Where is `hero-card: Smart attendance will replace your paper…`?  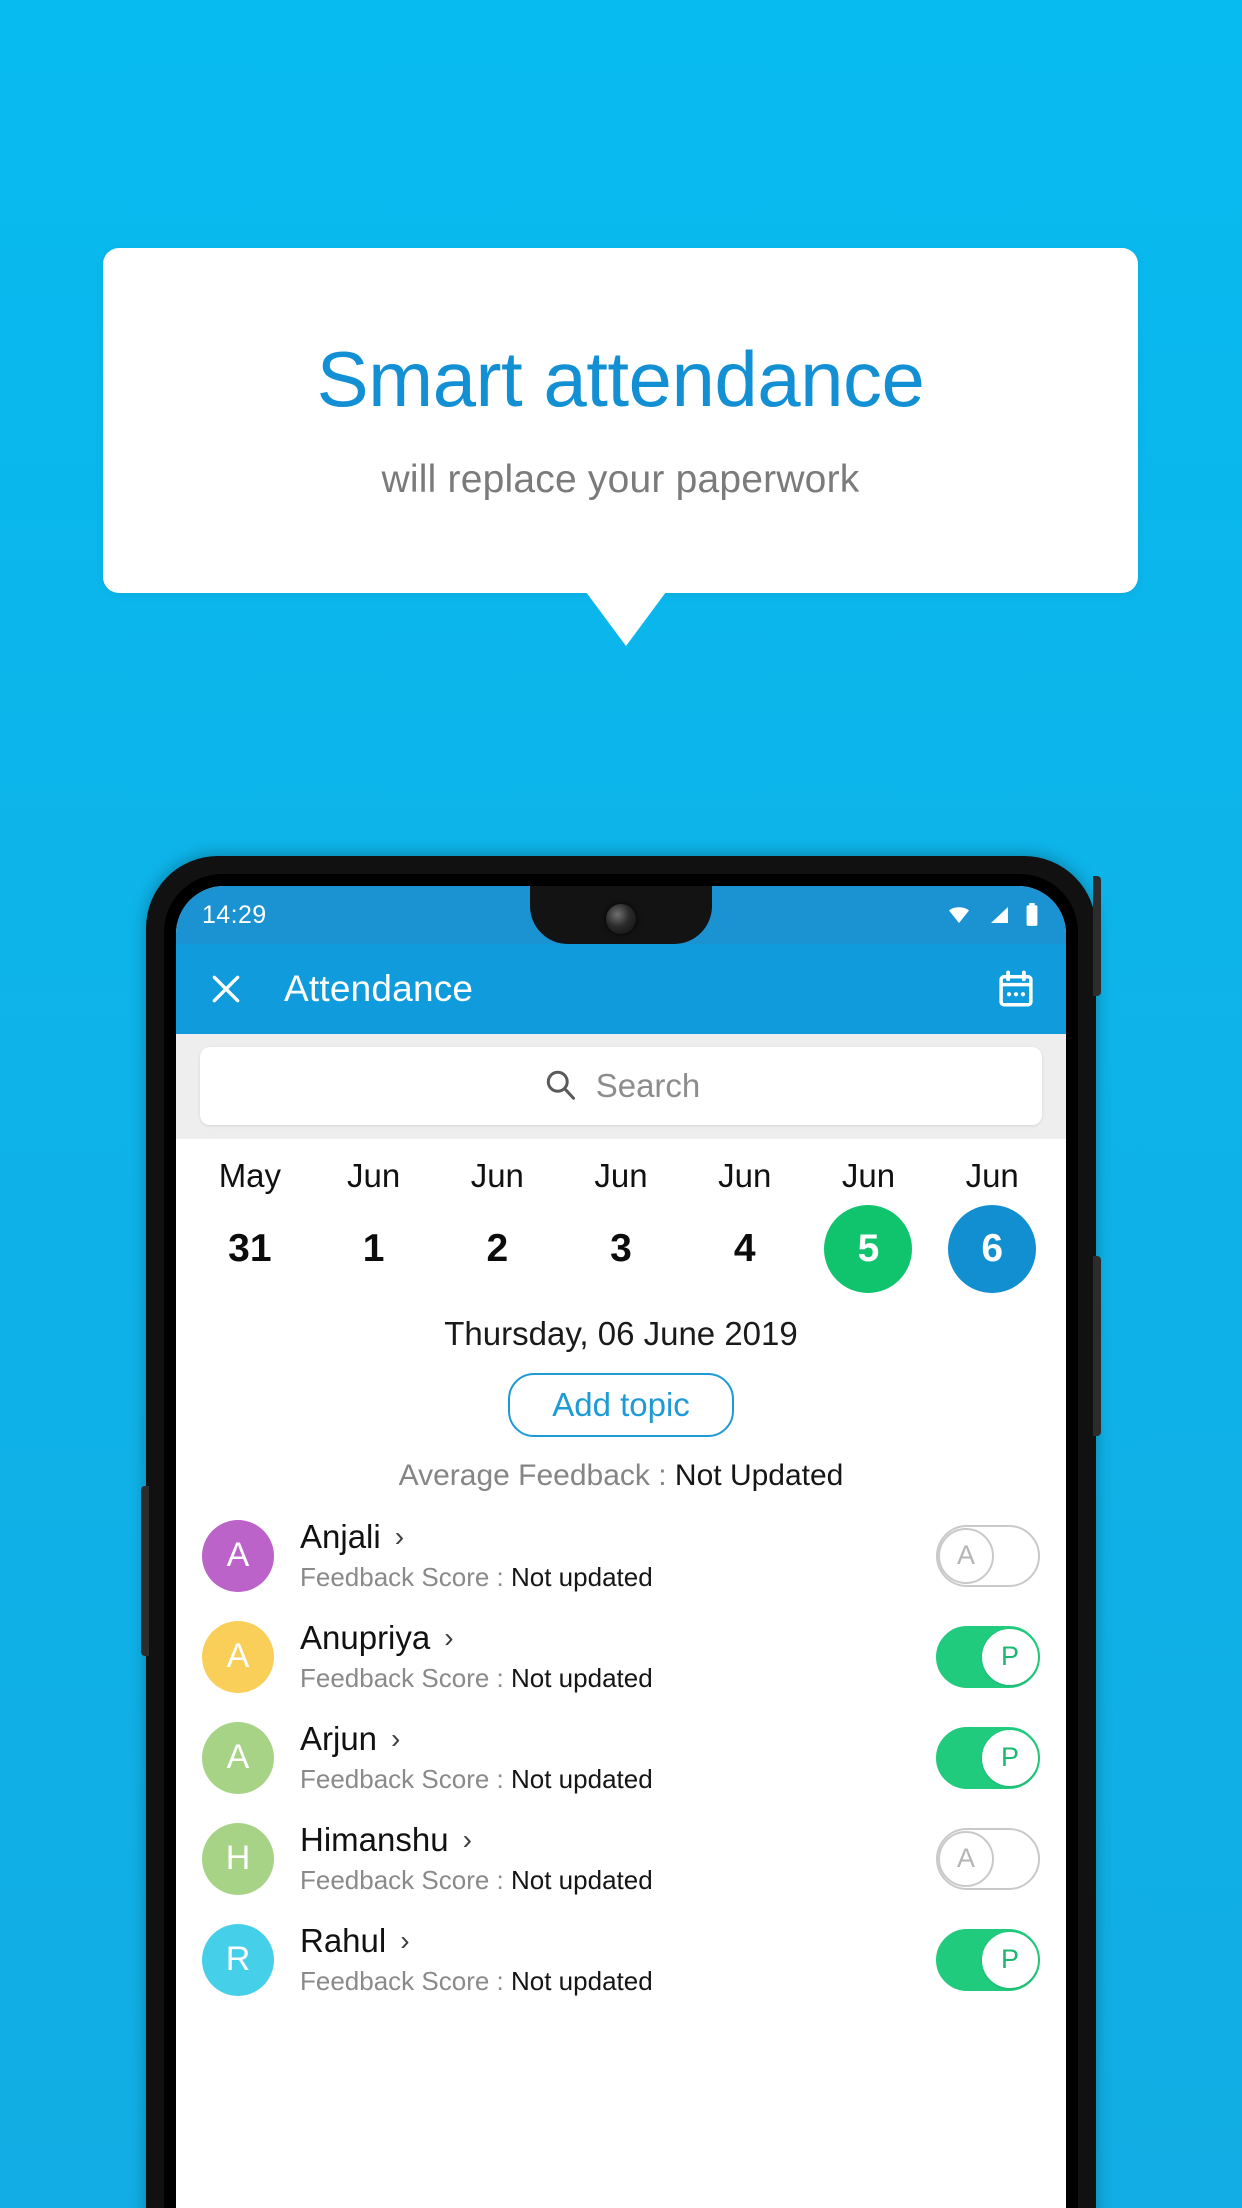
hero-card: Smart attendance will replace your paper… is located at coordinates (620, 420).